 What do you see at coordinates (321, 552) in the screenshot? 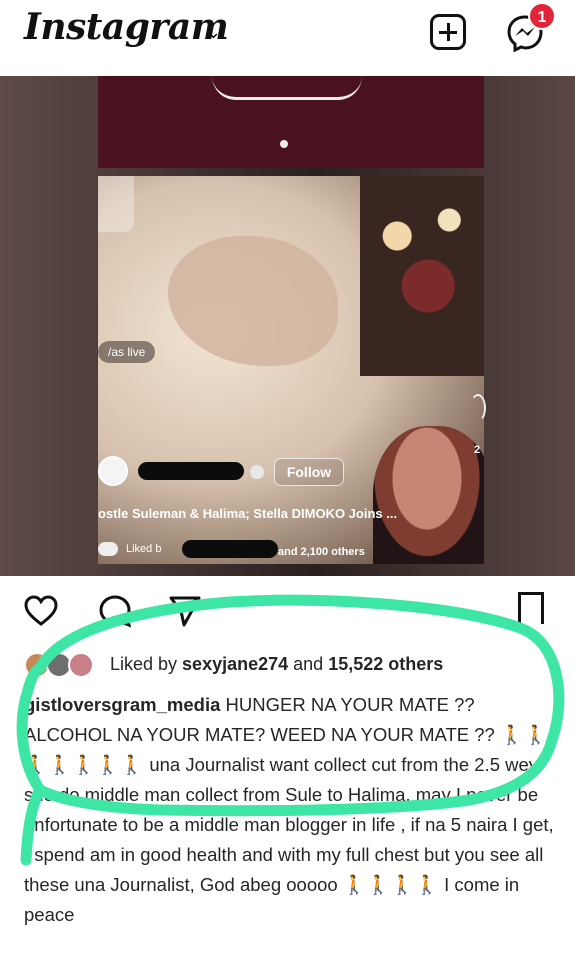
I see `live-liked-others: and 2,100 others` at bounding box center [321, 552].